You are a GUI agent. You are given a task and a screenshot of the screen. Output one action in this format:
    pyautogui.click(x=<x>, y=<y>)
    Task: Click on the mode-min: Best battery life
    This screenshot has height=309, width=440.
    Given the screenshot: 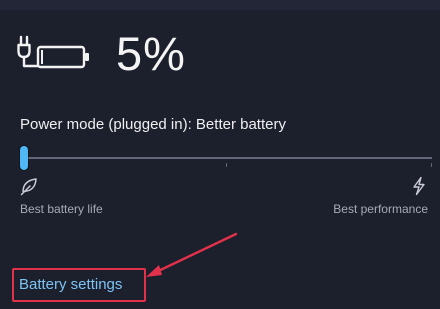 What is the action you would take?
    pyautogui.click(x=61, y=196)
    